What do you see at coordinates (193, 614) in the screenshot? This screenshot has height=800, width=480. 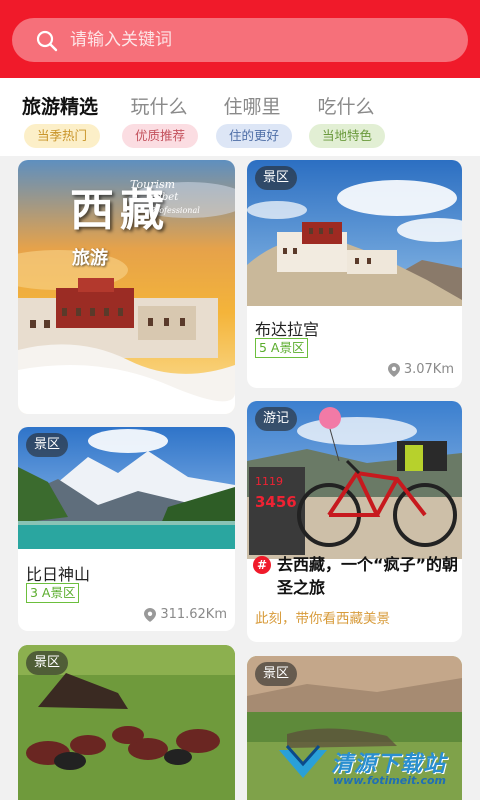 I see `distance-text: 311.62Km` at bounding box center [193, 614].